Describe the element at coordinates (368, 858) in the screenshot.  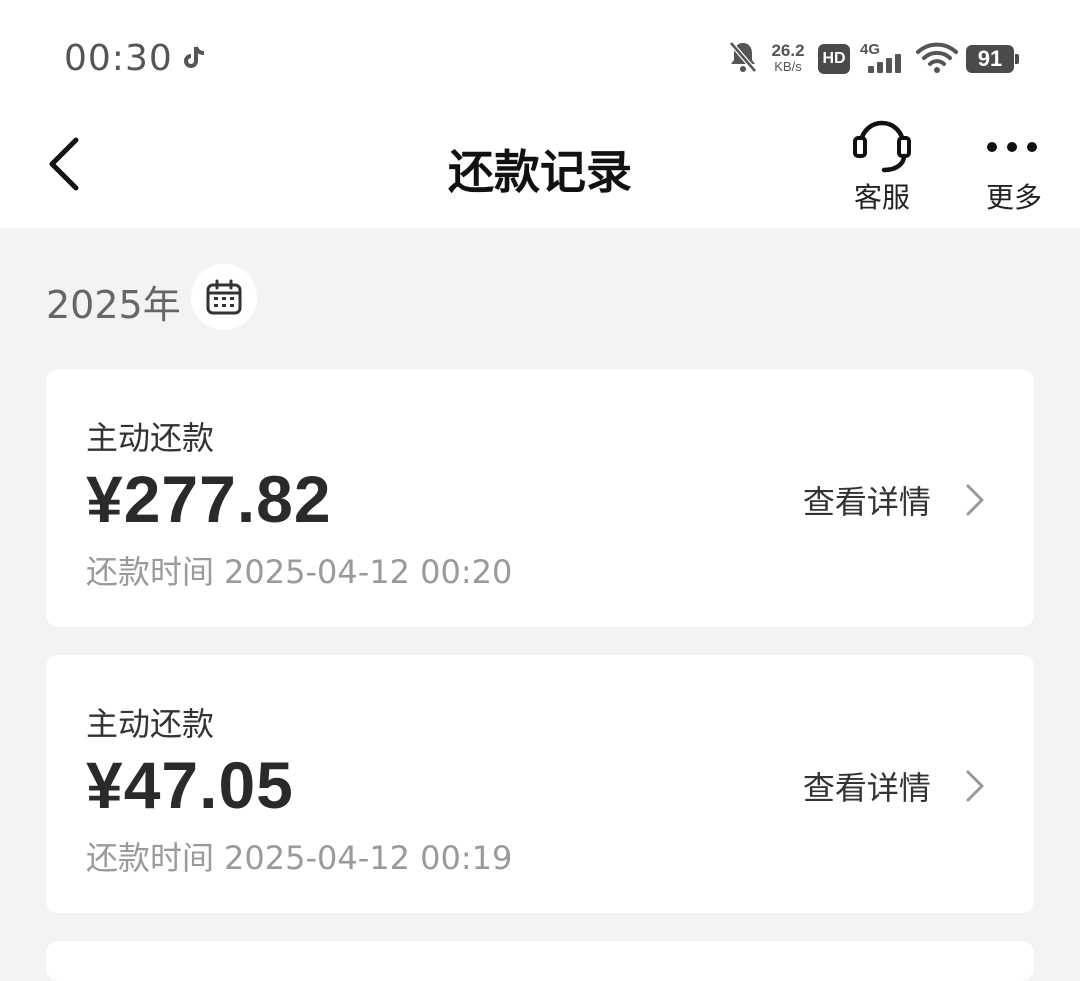
I see `repayment-time-value: 2025-04-12 00:19` at that location.